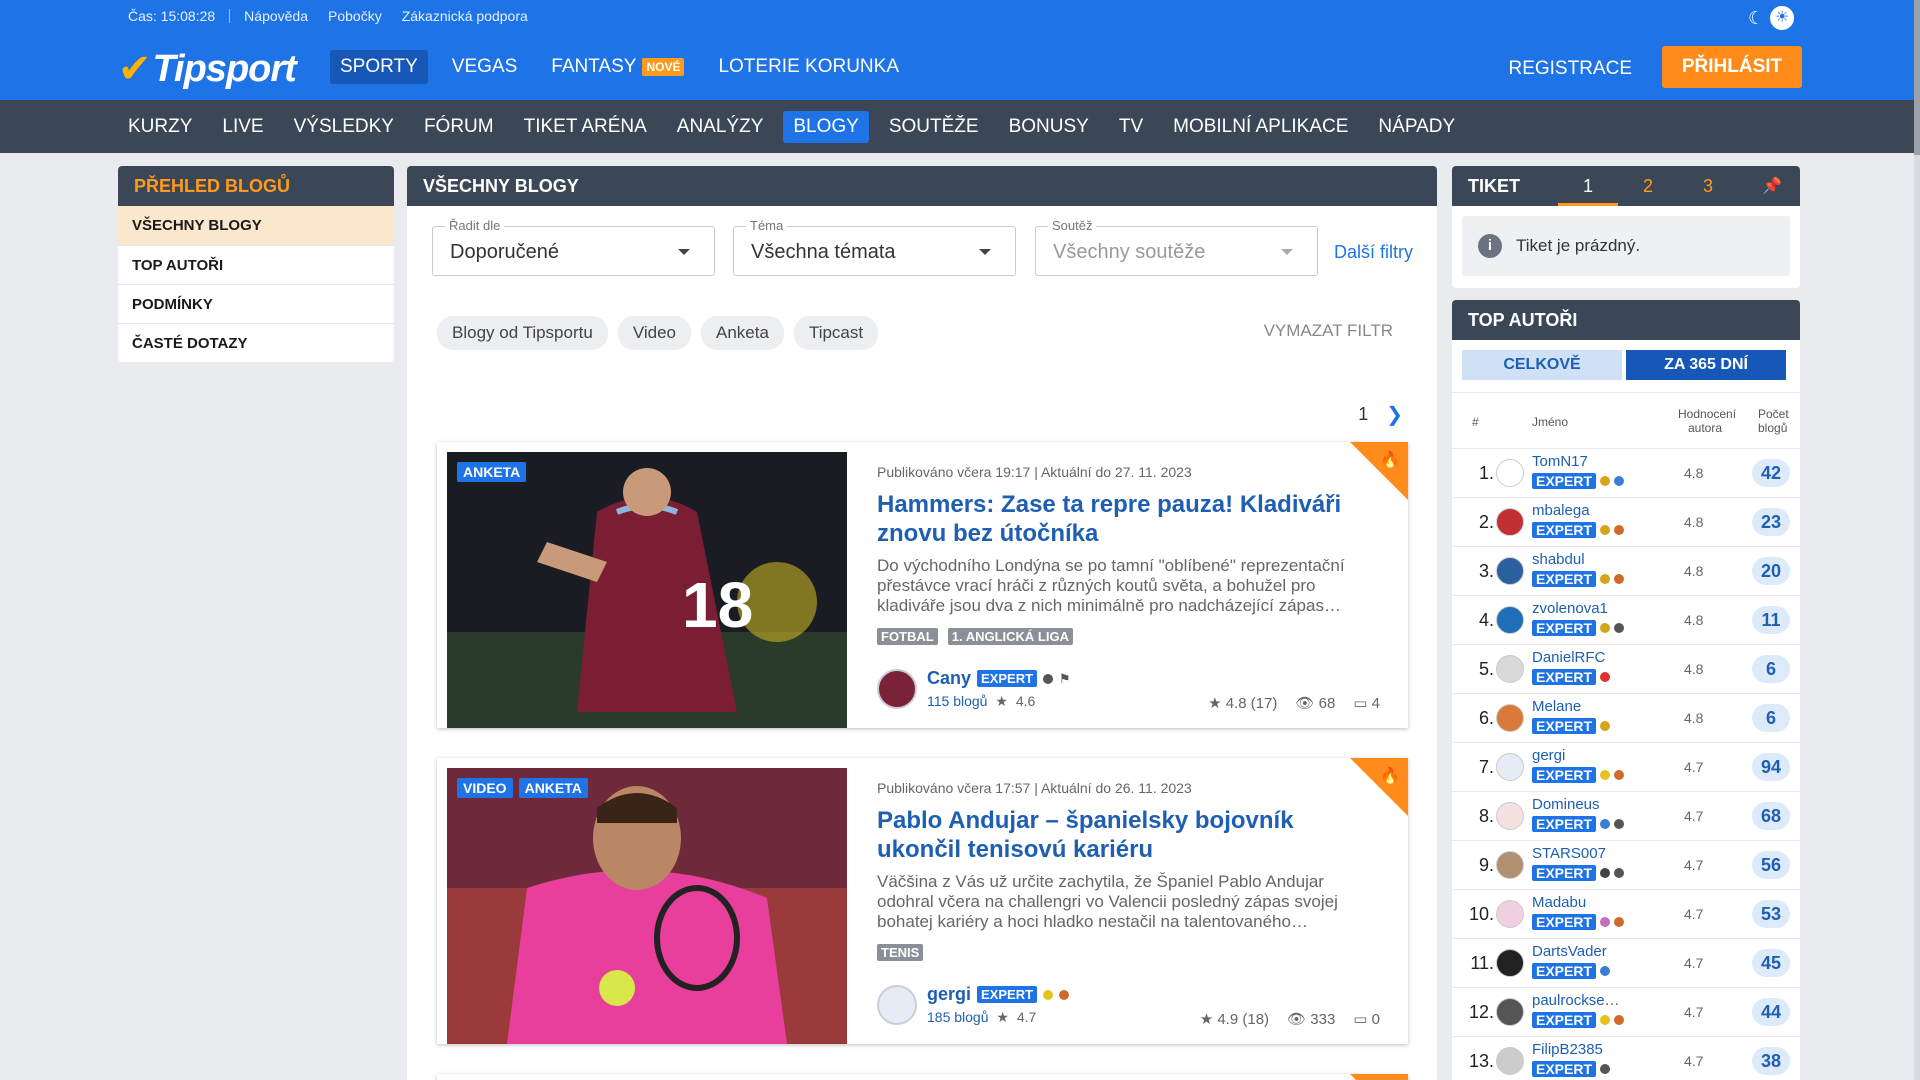  What do you see at coordinates (836, 333) in the screenshot?
I see `chip-tipcast: Tipcast` at bounding box center [836, 333].